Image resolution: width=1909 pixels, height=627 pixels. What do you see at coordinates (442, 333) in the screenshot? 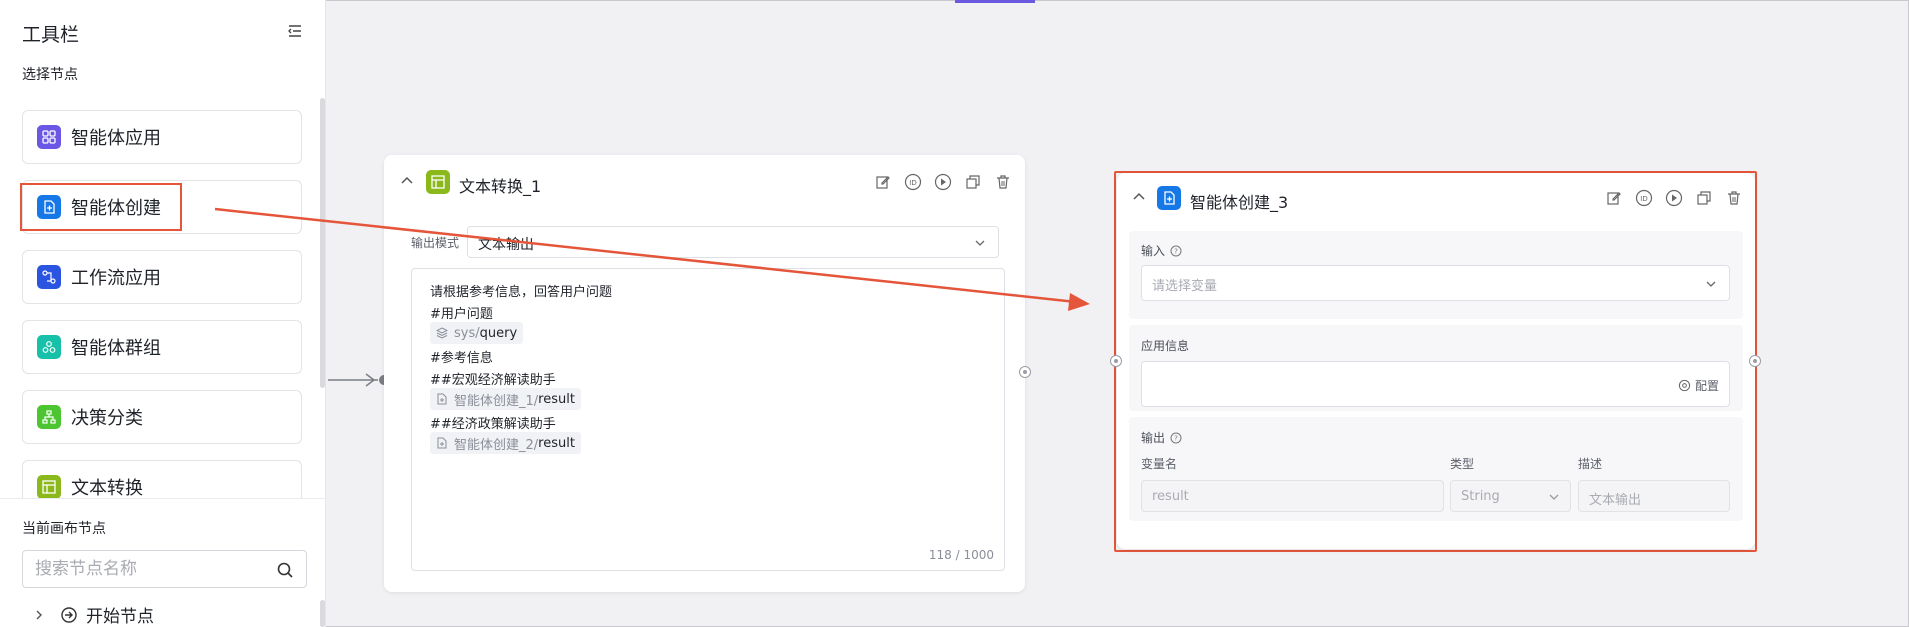
I see `layers-icon` at bounding box center [442, 333].